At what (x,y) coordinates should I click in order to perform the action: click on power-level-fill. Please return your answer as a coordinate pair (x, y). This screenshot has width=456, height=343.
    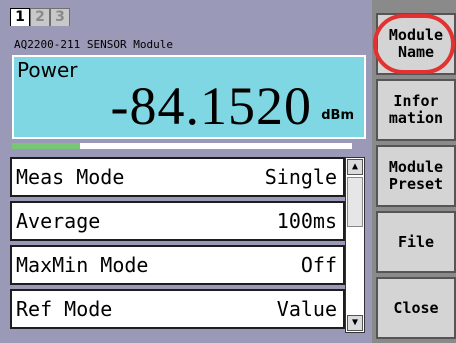
    Looking at the image, I should click on (46, 146).